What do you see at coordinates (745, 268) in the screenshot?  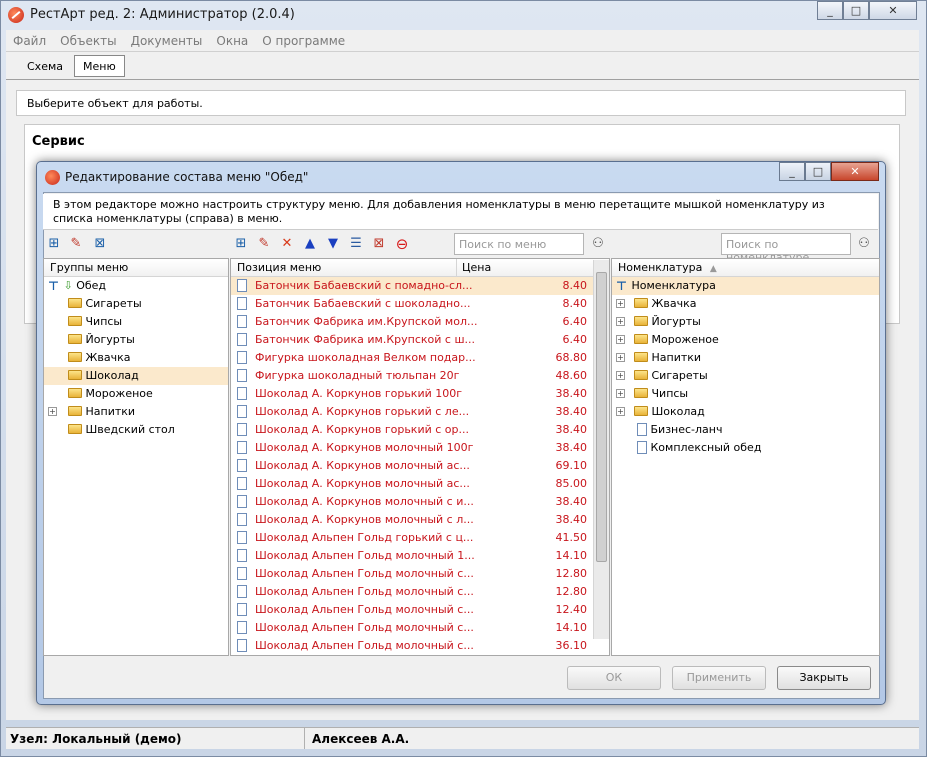 I see `nomenclature-header: Номенклатура ▲` at bounding box center [745, 268].